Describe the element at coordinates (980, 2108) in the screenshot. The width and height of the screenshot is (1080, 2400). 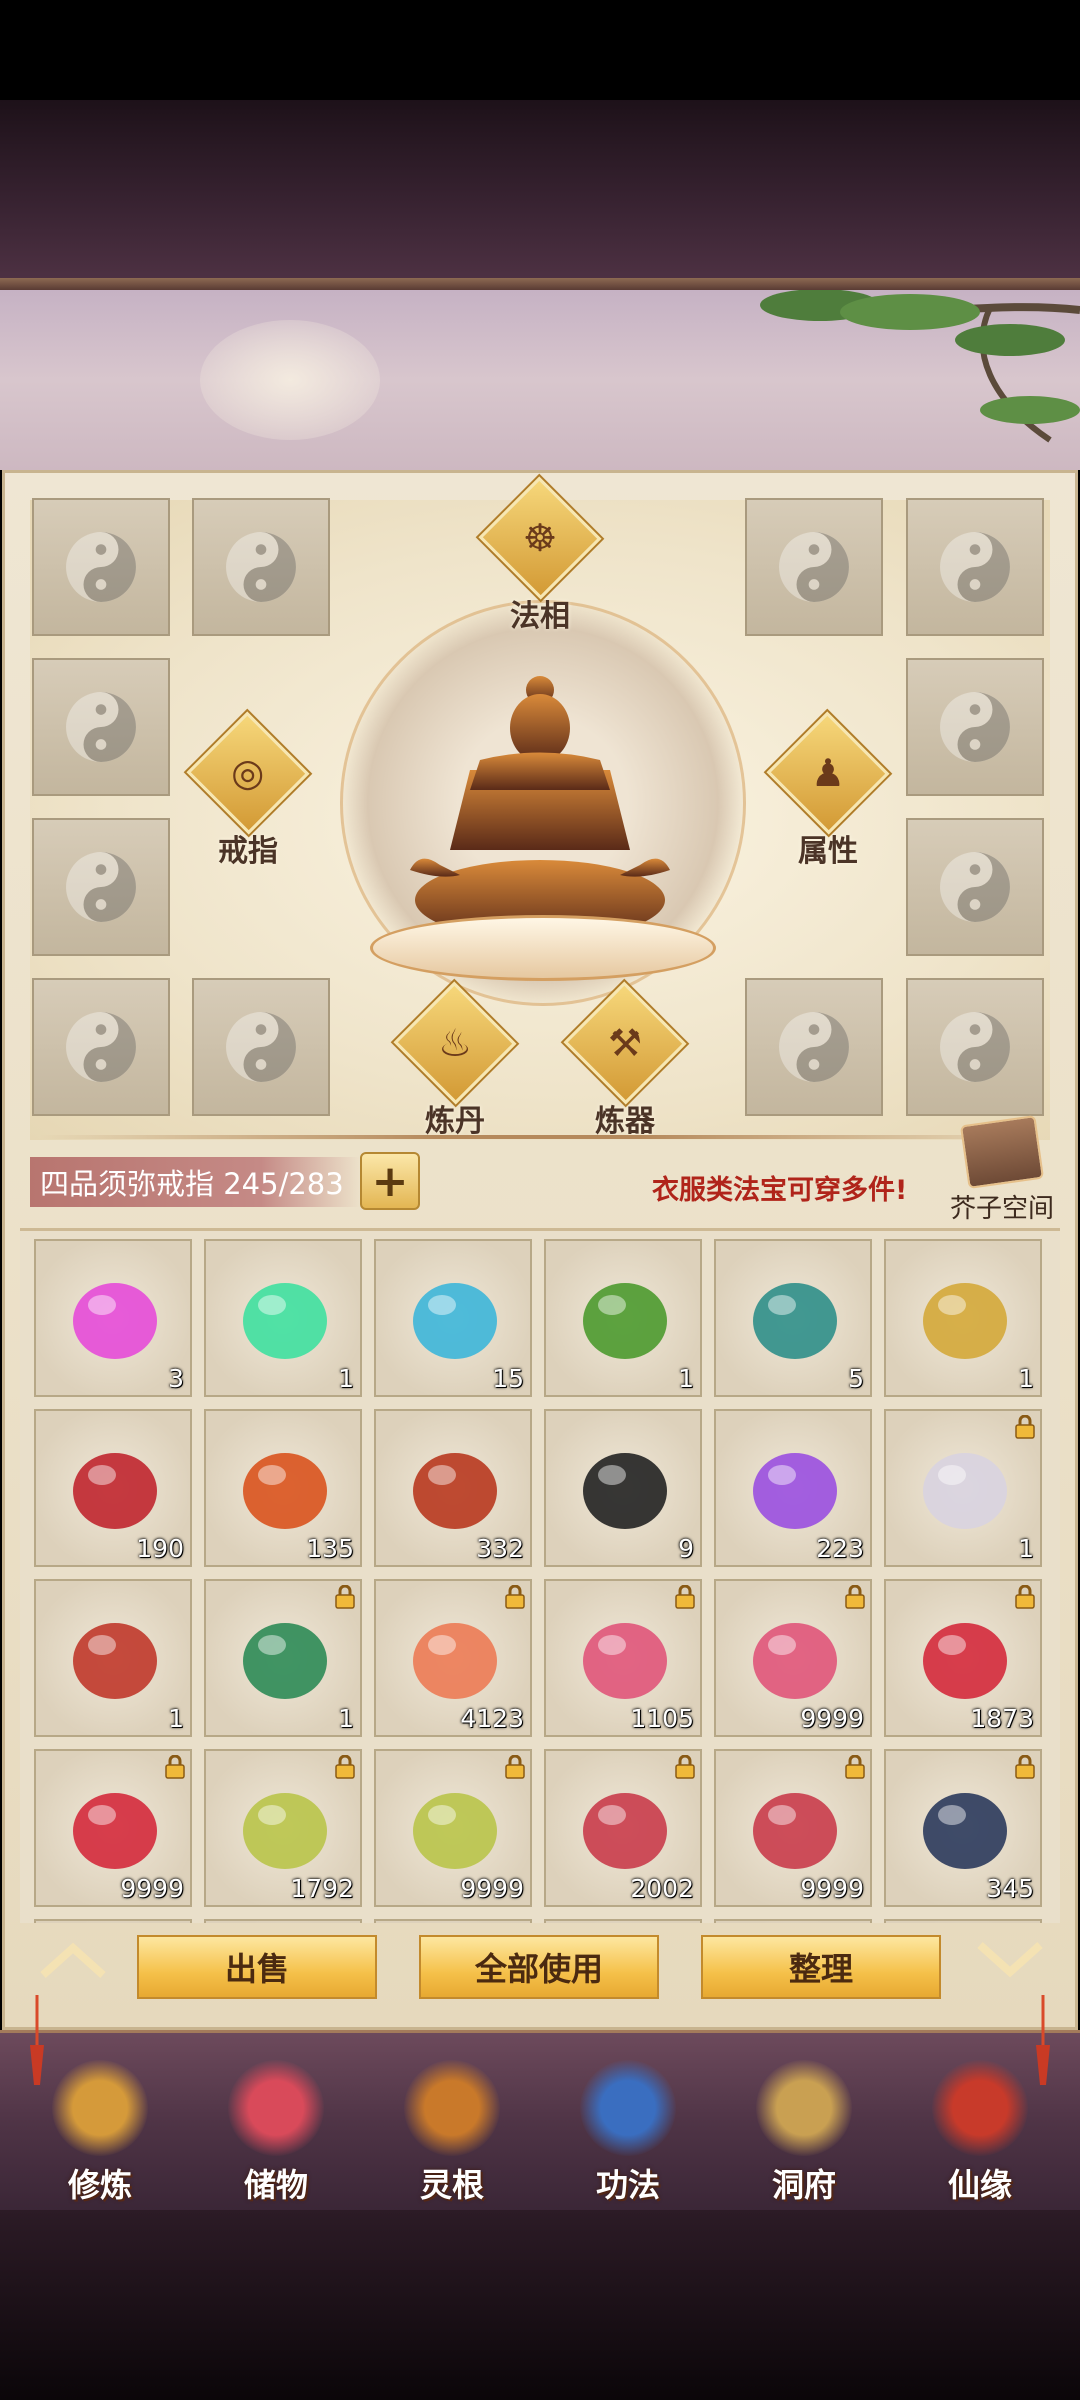
I see `immortal-gourd-icon` at that location.